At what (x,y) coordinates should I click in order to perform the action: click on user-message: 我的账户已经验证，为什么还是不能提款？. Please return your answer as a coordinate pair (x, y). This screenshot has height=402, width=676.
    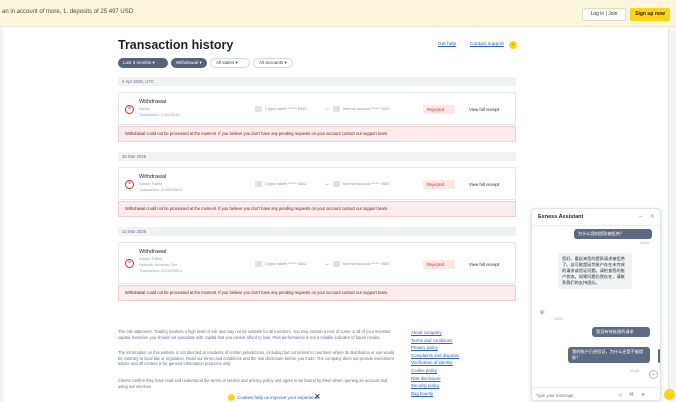
    Looking at the image, I should click on (609, 355).